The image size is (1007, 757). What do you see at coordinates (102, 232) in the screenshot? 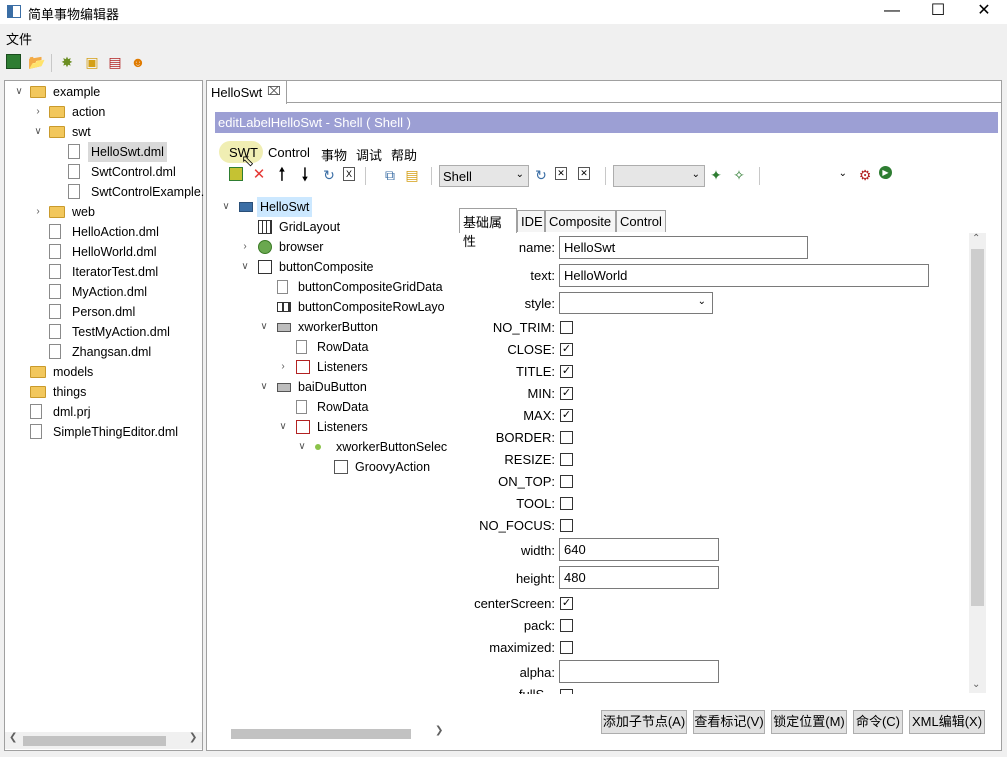
I see `tree-item: HelloAction.dml` at bounding box center [102, 232].